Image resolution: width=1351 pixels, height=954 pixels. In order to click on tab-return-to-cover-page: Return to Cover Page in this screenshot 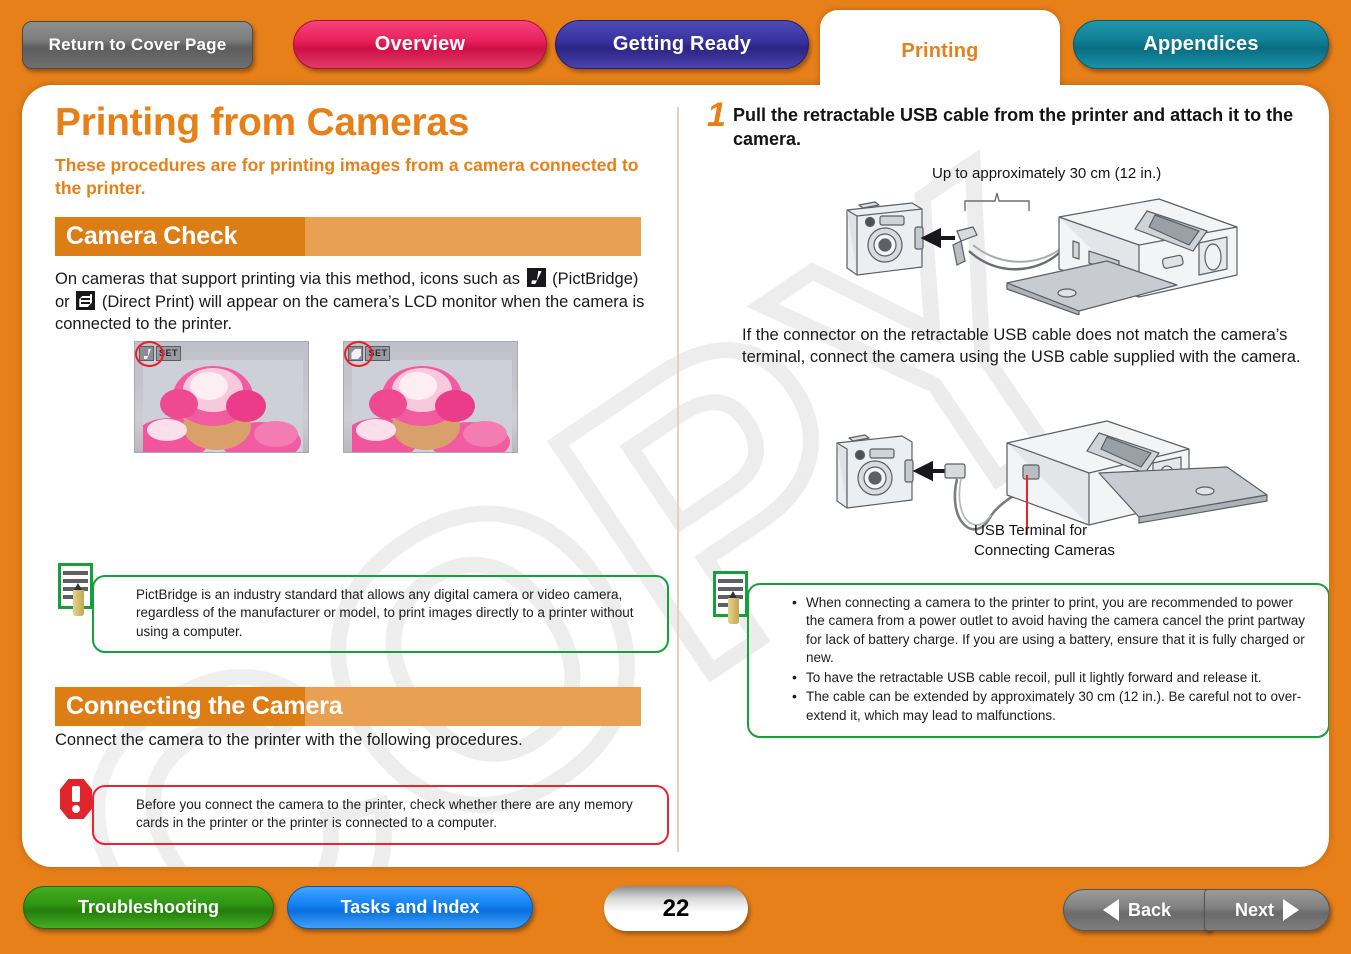, I will do `click(137, 45)`.